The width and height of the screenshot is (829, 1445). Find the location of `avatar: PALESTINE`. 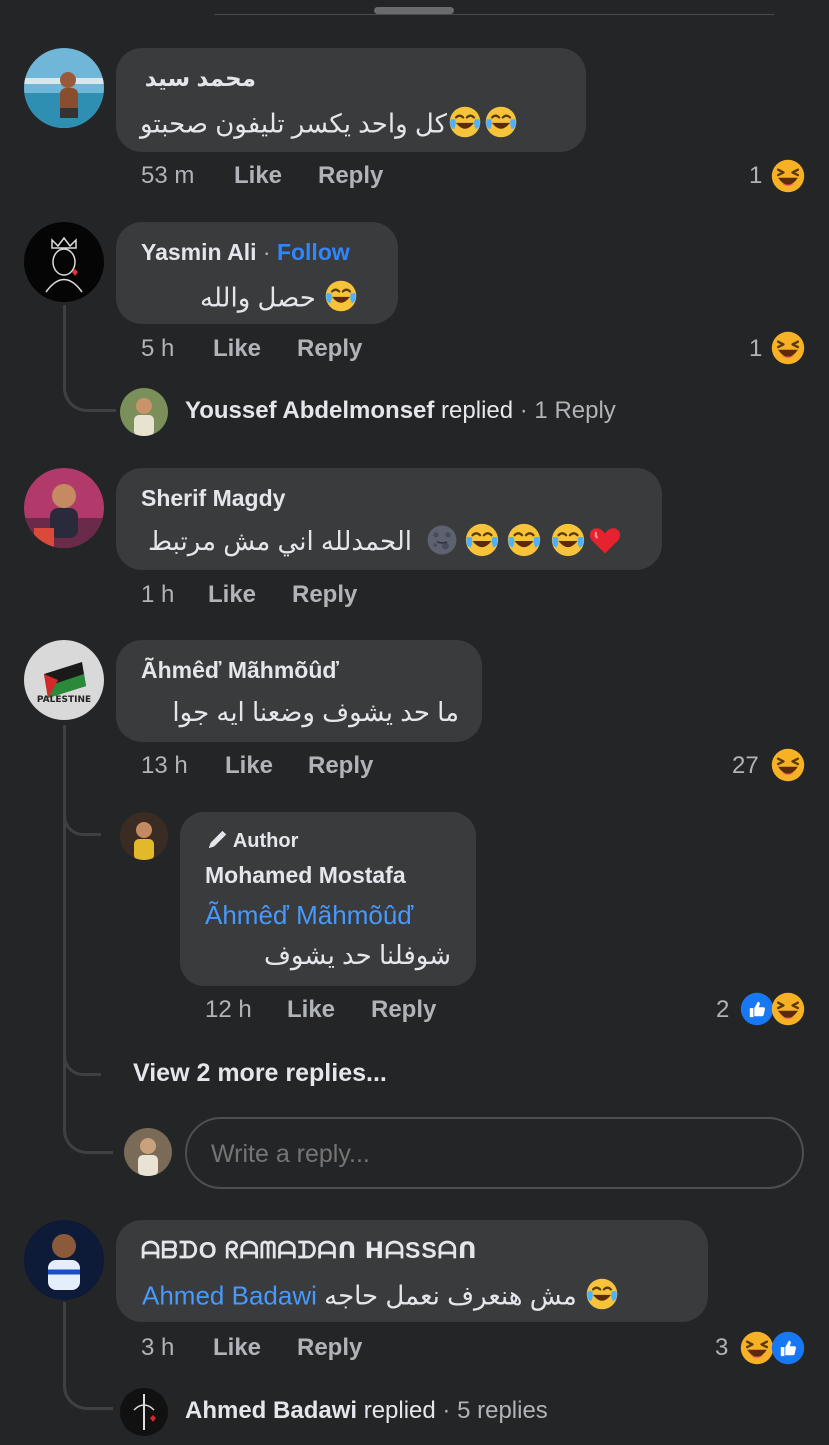

avatar: PALESTINE is located at coordinates (64, 680).